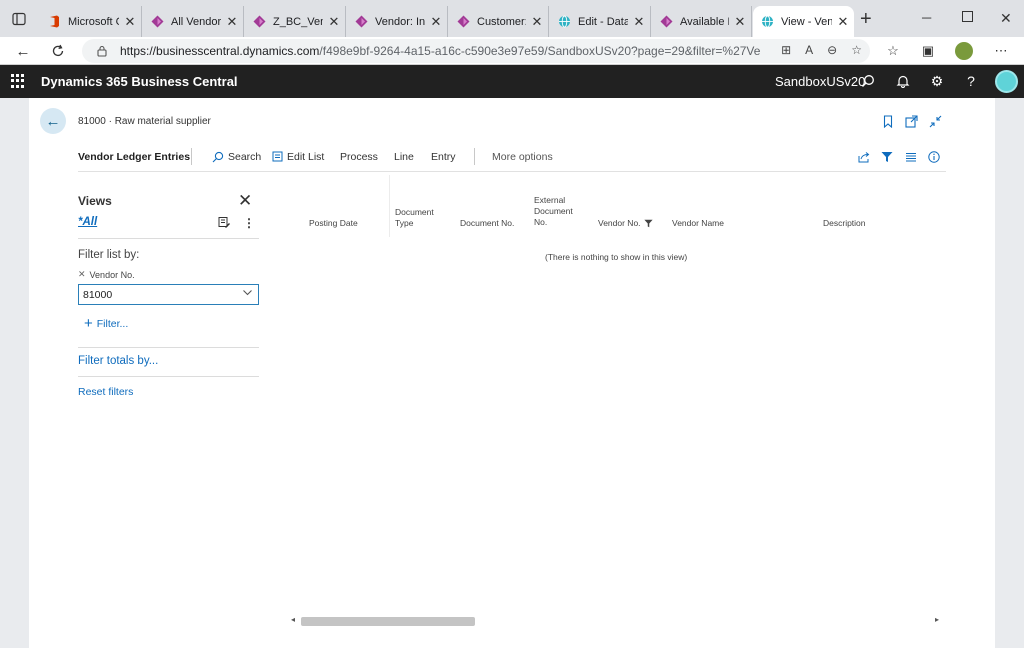 This screenshot has width=1024, height=648. What do you see at coordinates (1006, 18) in the screenshot?
I see `close-window-icon: ✕` at bounding box center [1006, 18].